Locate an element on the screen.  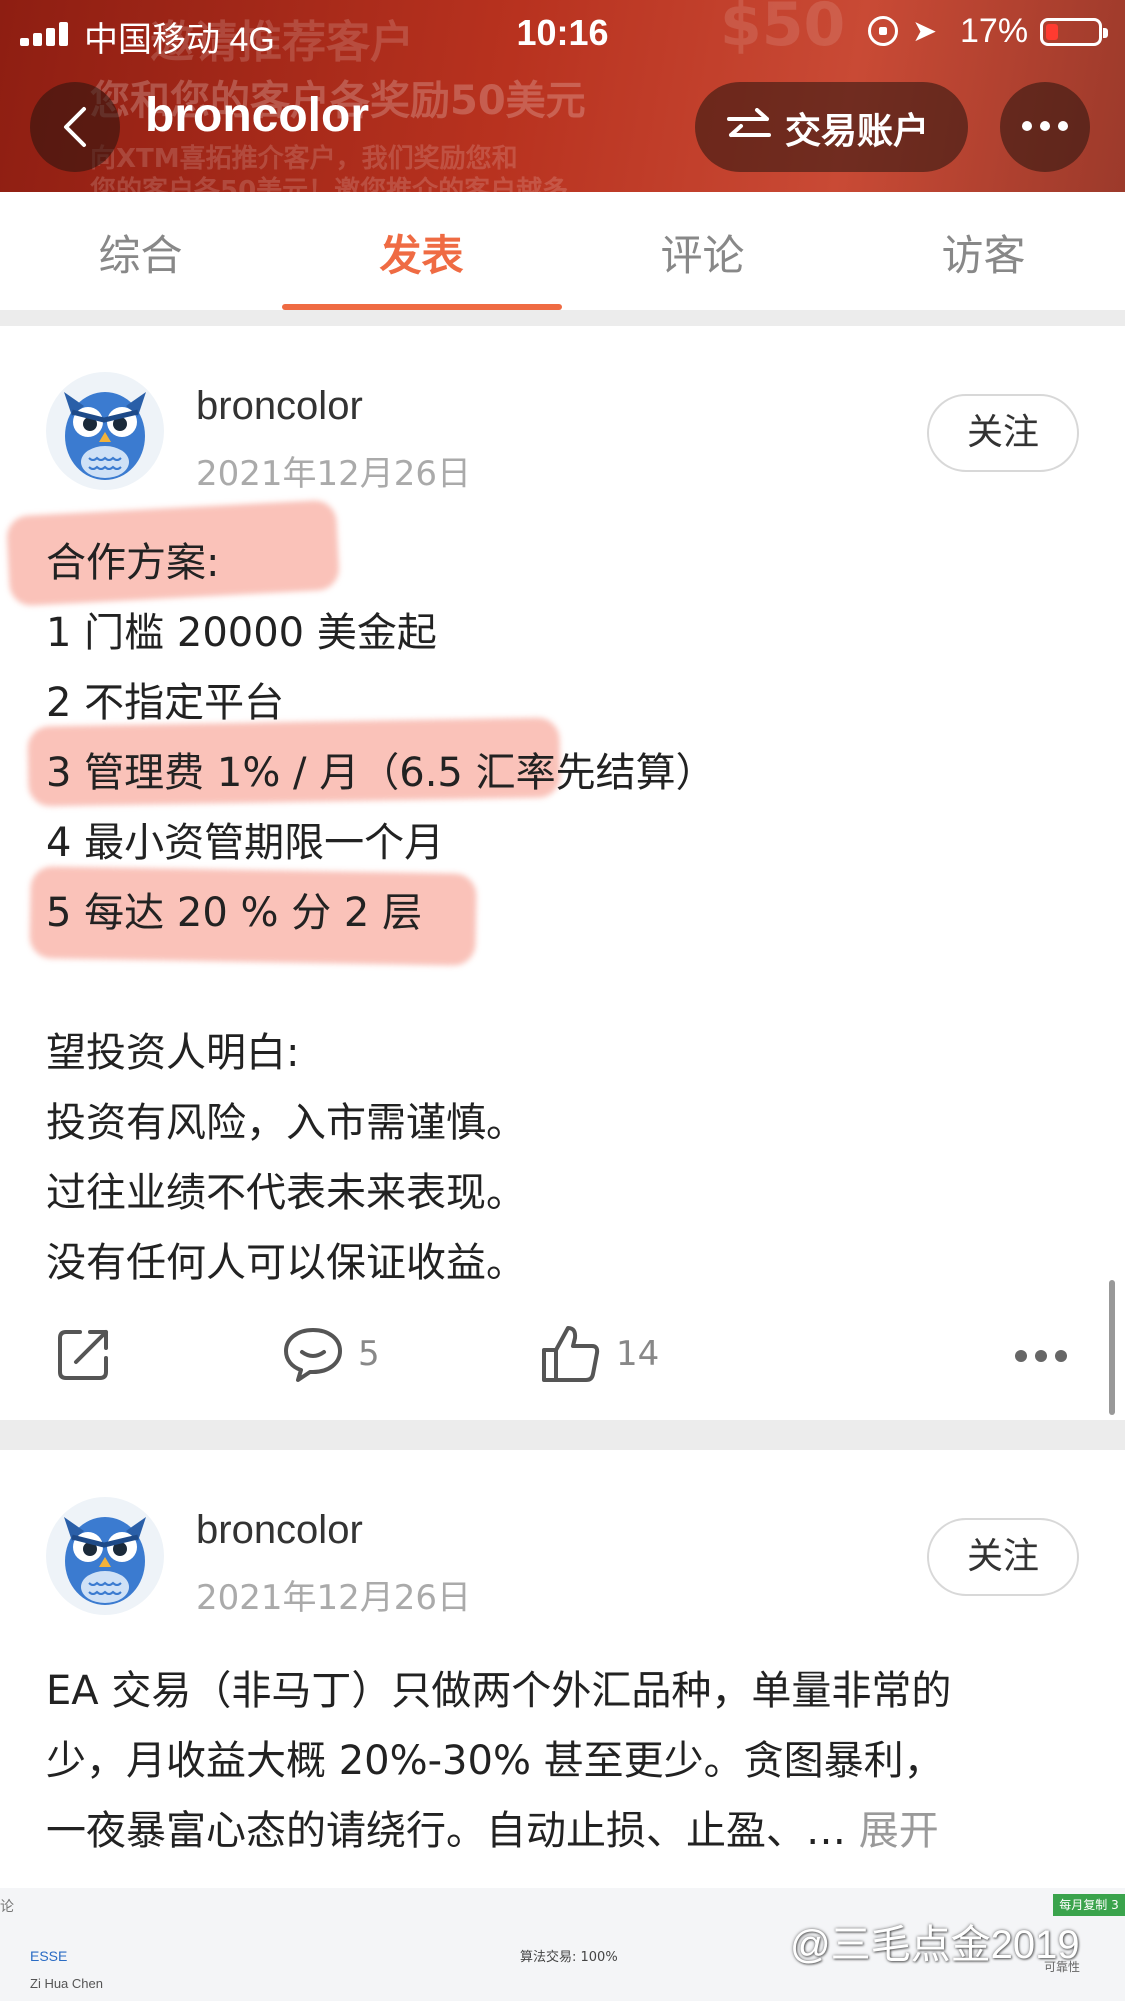
like-count: 14 is located at coordinates (638, 1354).